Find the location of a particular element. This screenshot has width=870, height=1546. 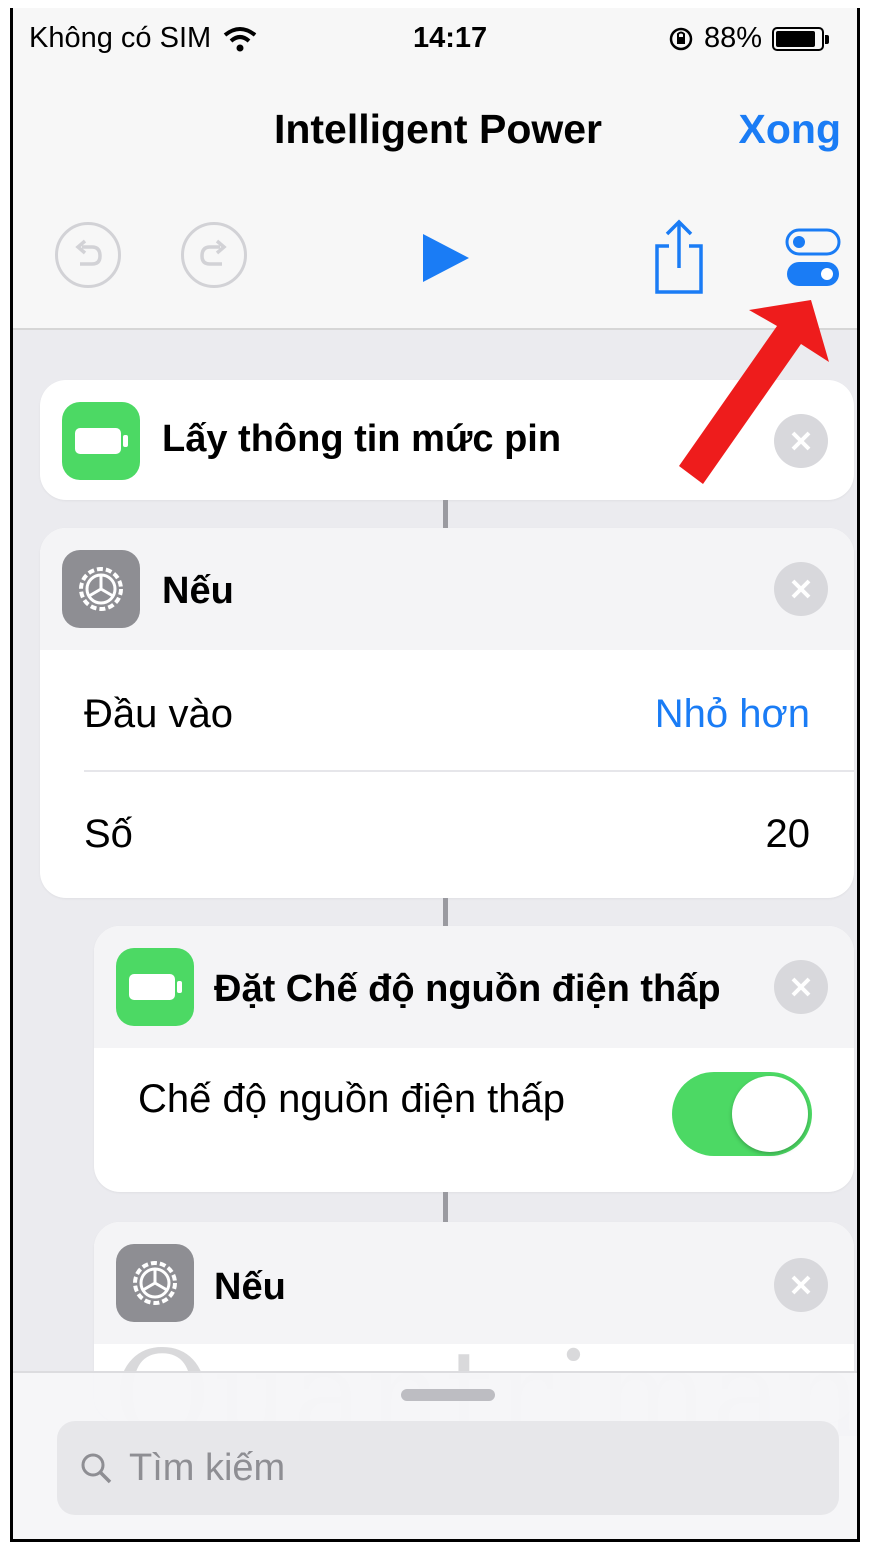

status-bar: Không có SIM 14:17 88% is located at coordinates (435, 39).